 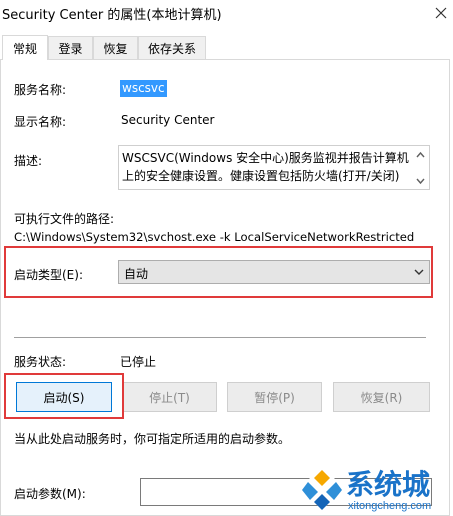 I want to click on pause-button: 暂停(P), so click(x=274, y=397).